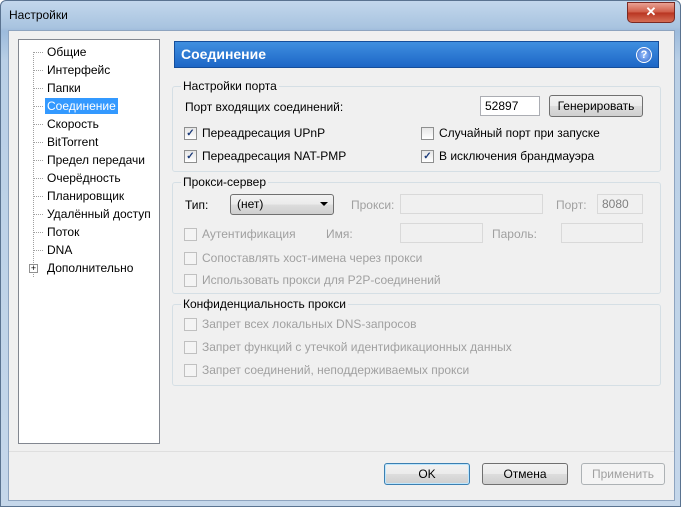  I want to click on sidebar-item-transfer-cap: Предел передачи, so click(96, 160).